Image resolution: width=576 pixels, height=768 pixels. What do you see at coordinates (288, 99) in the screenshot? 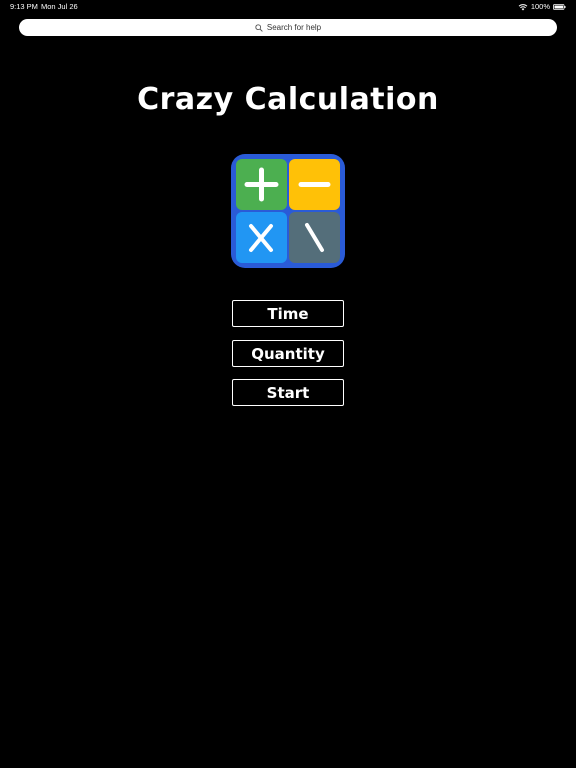
I see `app-title: Crazy Calculation` at bounding box center [288, 99].